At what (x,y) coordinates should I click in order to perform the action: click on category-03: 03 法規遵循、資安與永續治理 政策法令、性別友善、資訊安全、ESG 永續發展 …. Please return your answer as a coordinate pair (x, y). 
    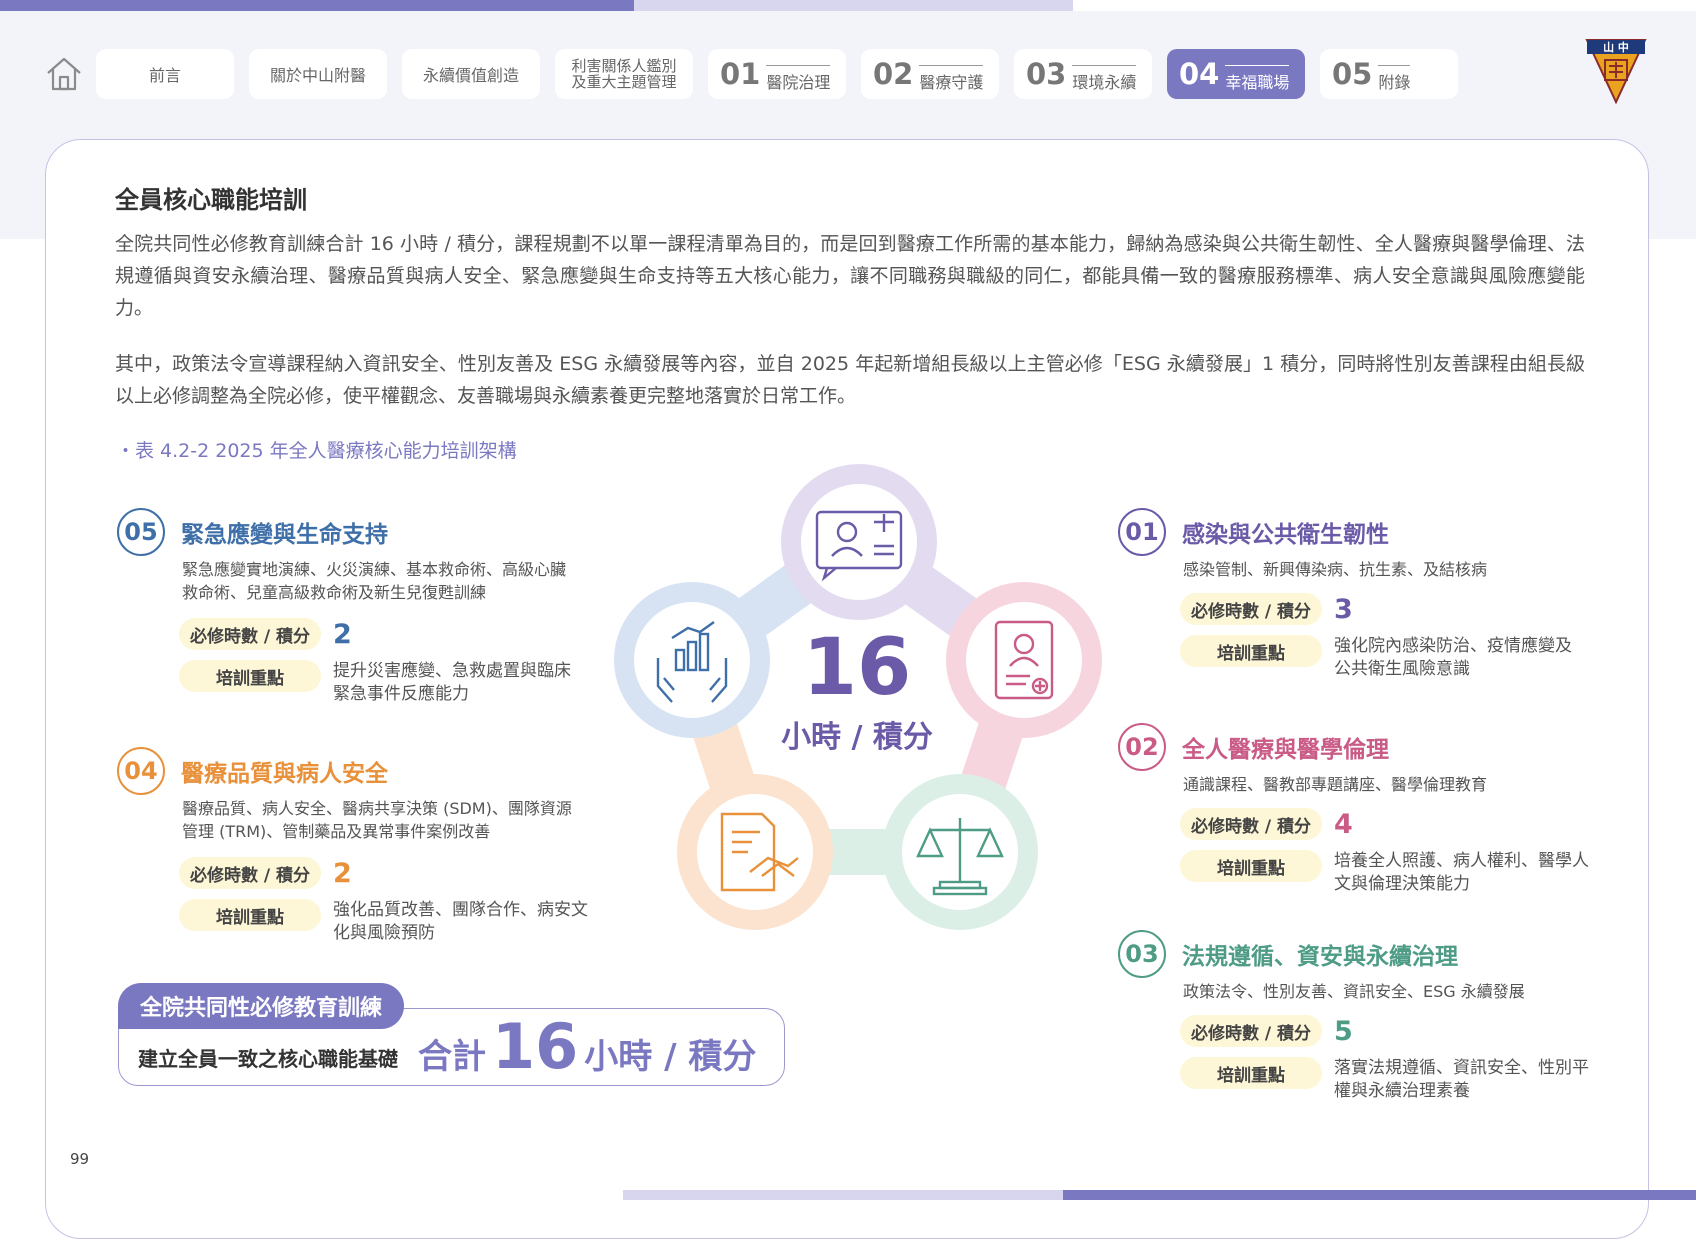
    Looking at the image, I should click on (1353, 1016).